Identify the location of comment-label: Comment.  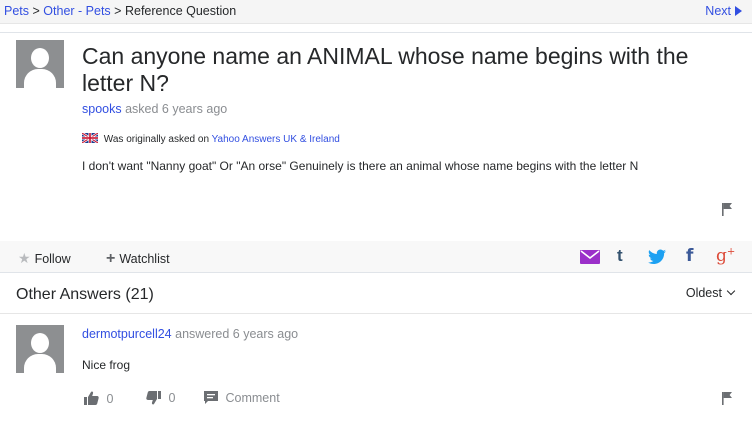
(252, 398).